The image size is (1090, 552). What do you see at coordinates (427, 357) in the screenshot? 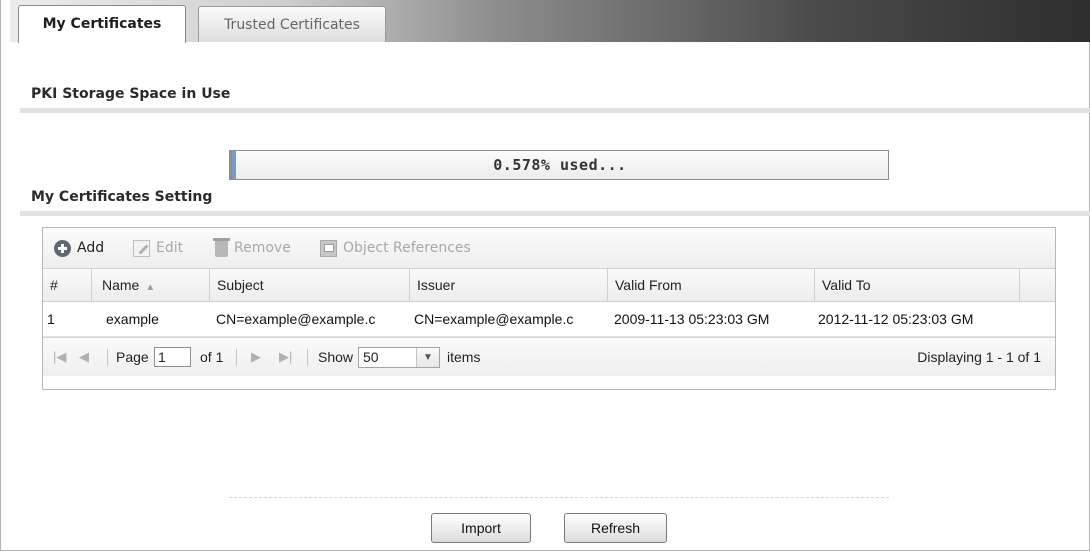
I see `chevron-down-icon: ▼` at bounding box center [427, 357].